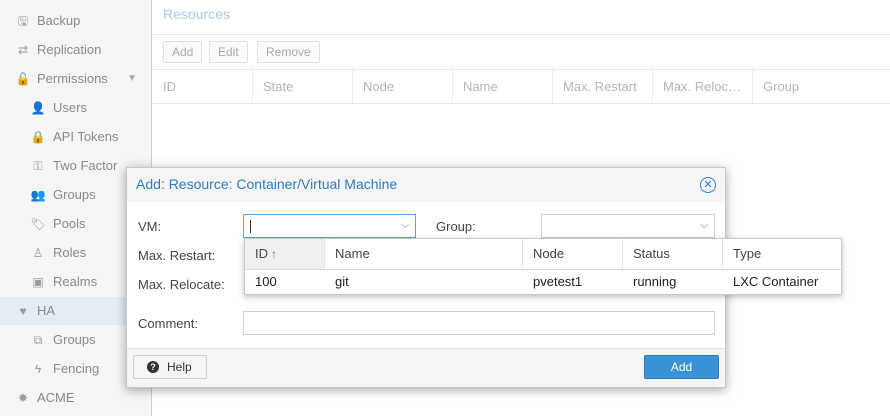  What do you see at coordinates (38, 195) in the screenshot?
I see `users-icon: 👥` at bounding box center [38, 195].